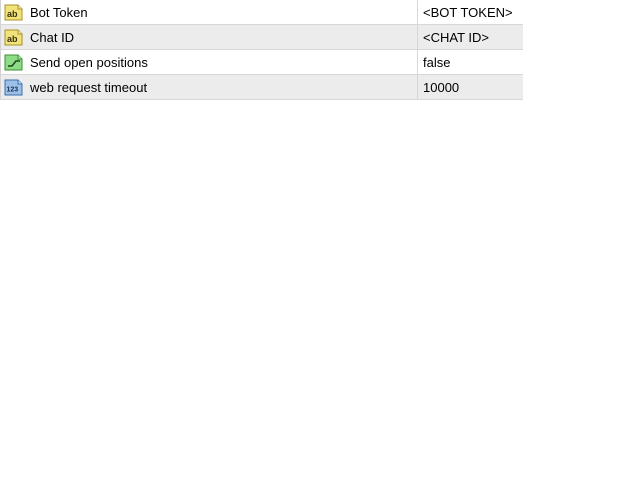 The width and height of the screenshot is (640, 480). Describe the element at coordinates (470, 37) in the screenshot. I see `parameter-value: <CHAT ID>` at that location.